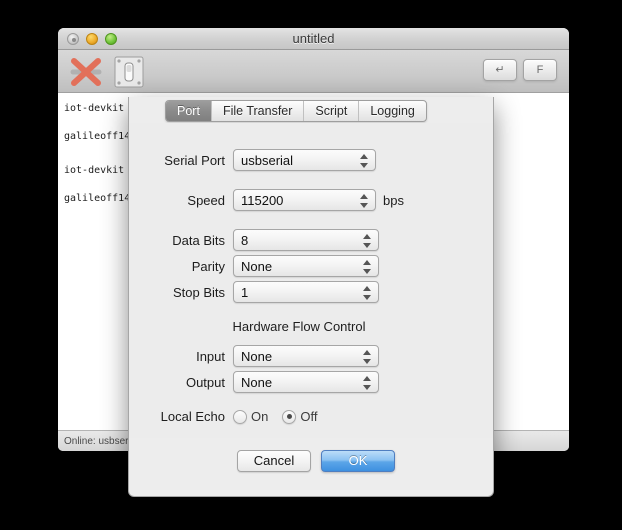  Describe the element at coordinates (210, 356) in the screenshot. I see `flow-input-label: Input` at that location.